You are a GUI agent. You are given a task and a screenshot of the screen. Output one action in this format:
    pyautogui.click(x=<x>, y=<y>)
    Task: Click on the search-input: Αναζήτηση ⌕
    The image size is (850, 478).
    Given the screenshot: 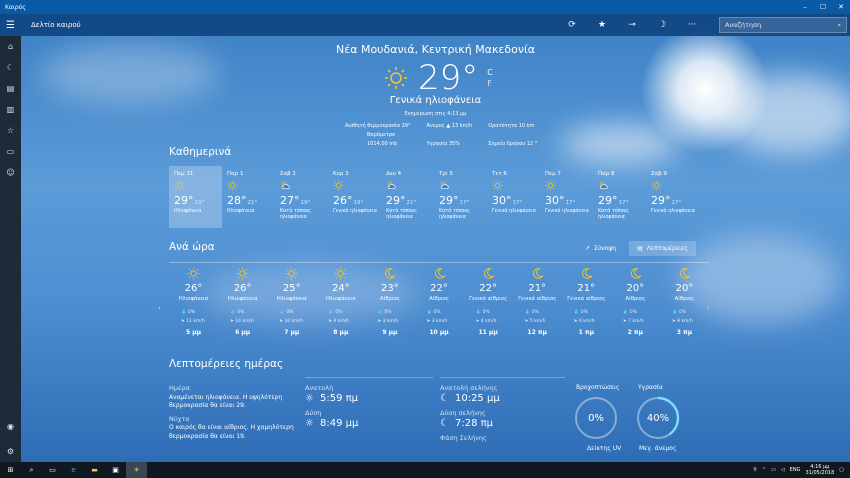 What is the action you would take?
    pyautogui.click(x=783, y=25)
    